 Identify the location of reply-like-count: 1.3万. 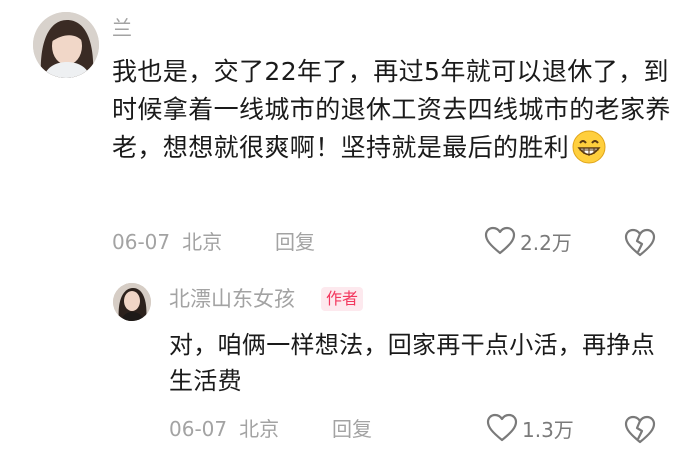
(548, 429).